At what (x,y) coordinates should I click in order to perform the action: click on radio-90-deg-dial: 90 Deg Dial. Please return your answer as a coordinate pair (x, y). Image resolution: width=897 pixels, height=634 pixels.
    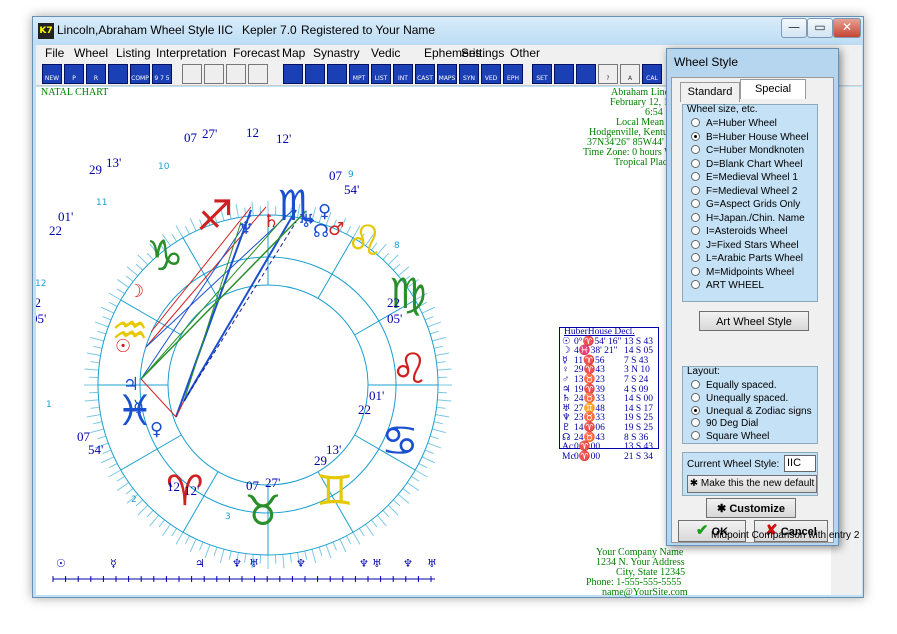
    Looking at the image, I should click on (724, 423).